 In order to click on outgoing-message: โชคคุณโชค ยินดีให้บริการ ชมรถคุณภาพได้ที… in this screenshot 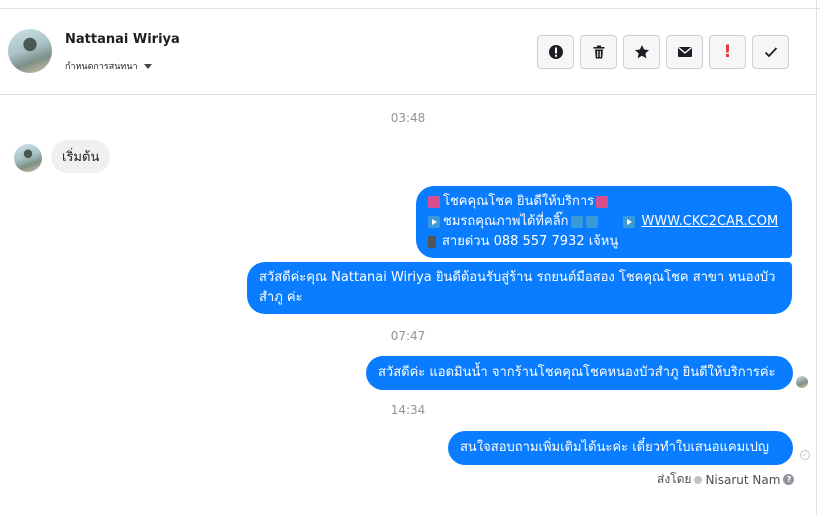, I will do `click(604, 222)`.